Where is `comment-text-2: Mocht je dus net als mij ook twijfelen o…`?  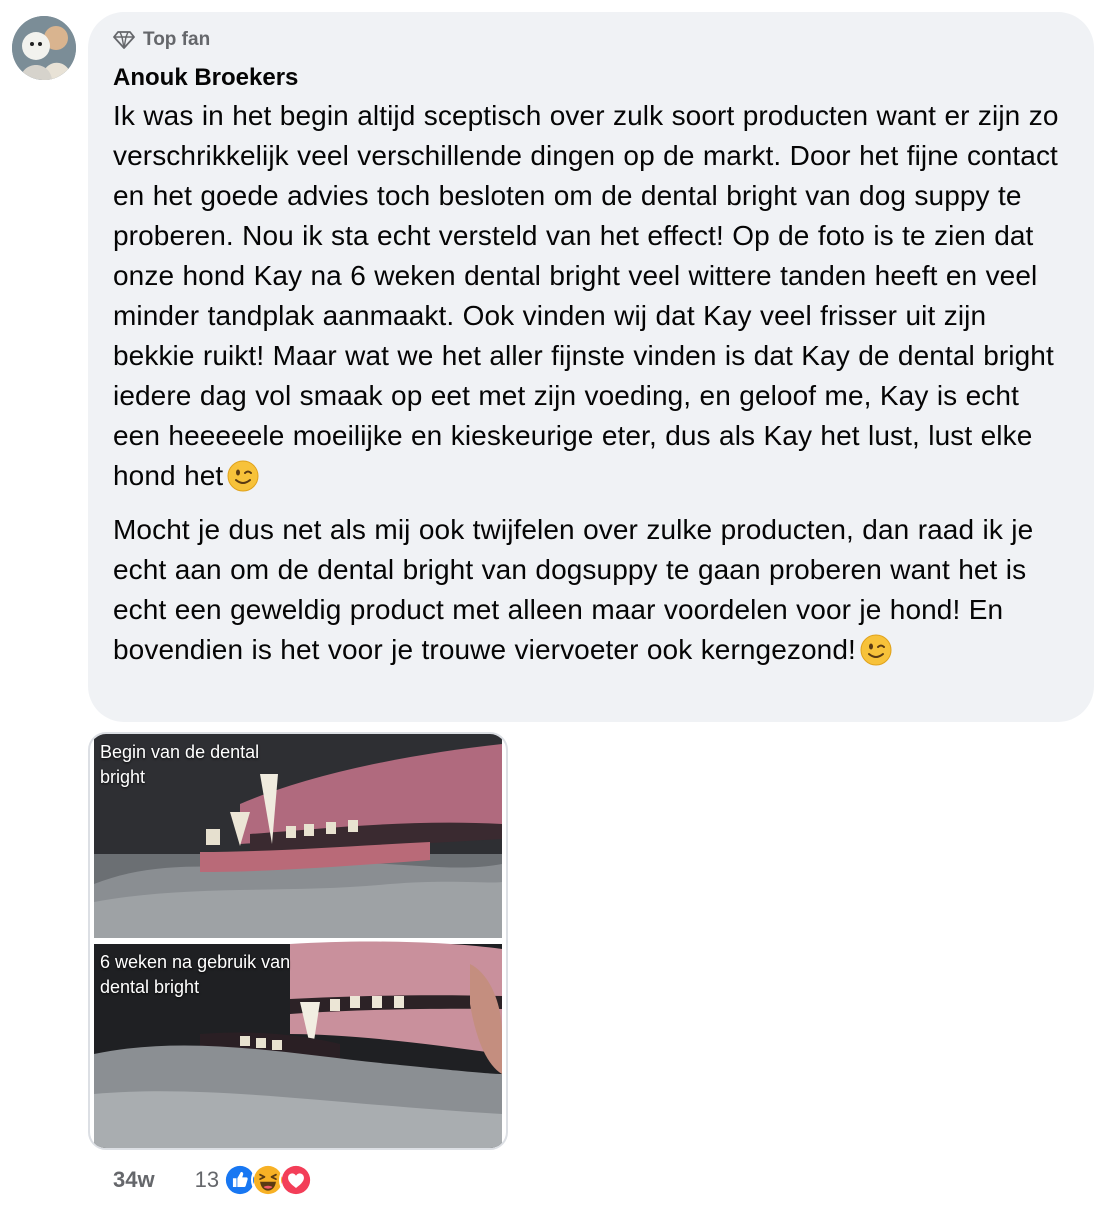
comment-text-2: Mocht je dus net als mij ook twijfelen o… is located at coordinates (573, 589).